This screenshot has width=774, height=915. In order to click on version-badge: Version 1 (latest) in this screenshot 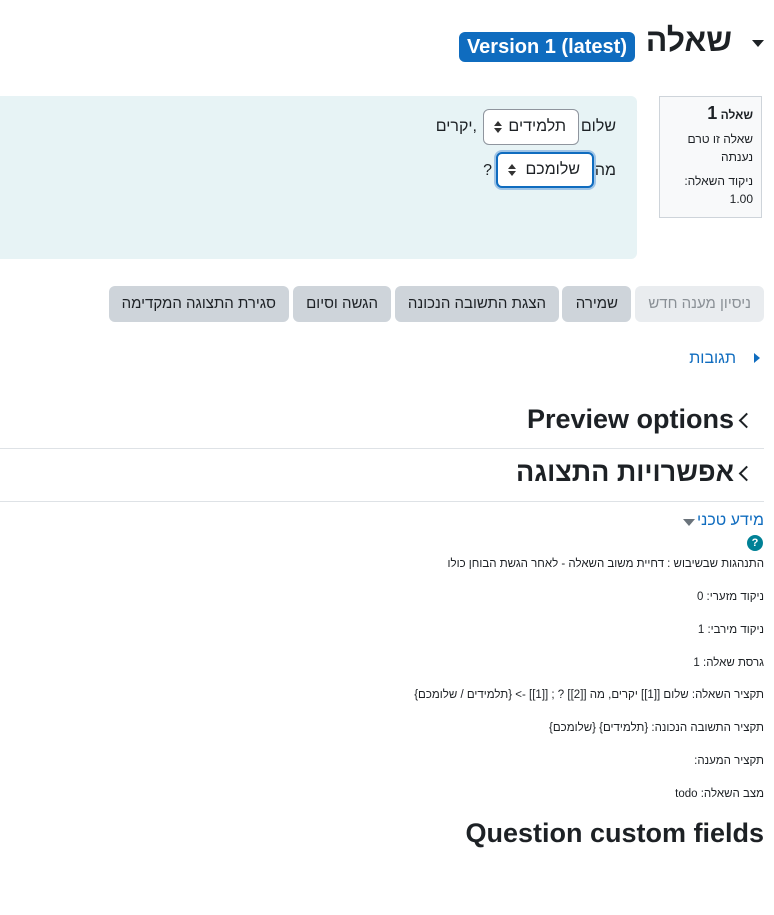, I will do `click(546, 47)`.